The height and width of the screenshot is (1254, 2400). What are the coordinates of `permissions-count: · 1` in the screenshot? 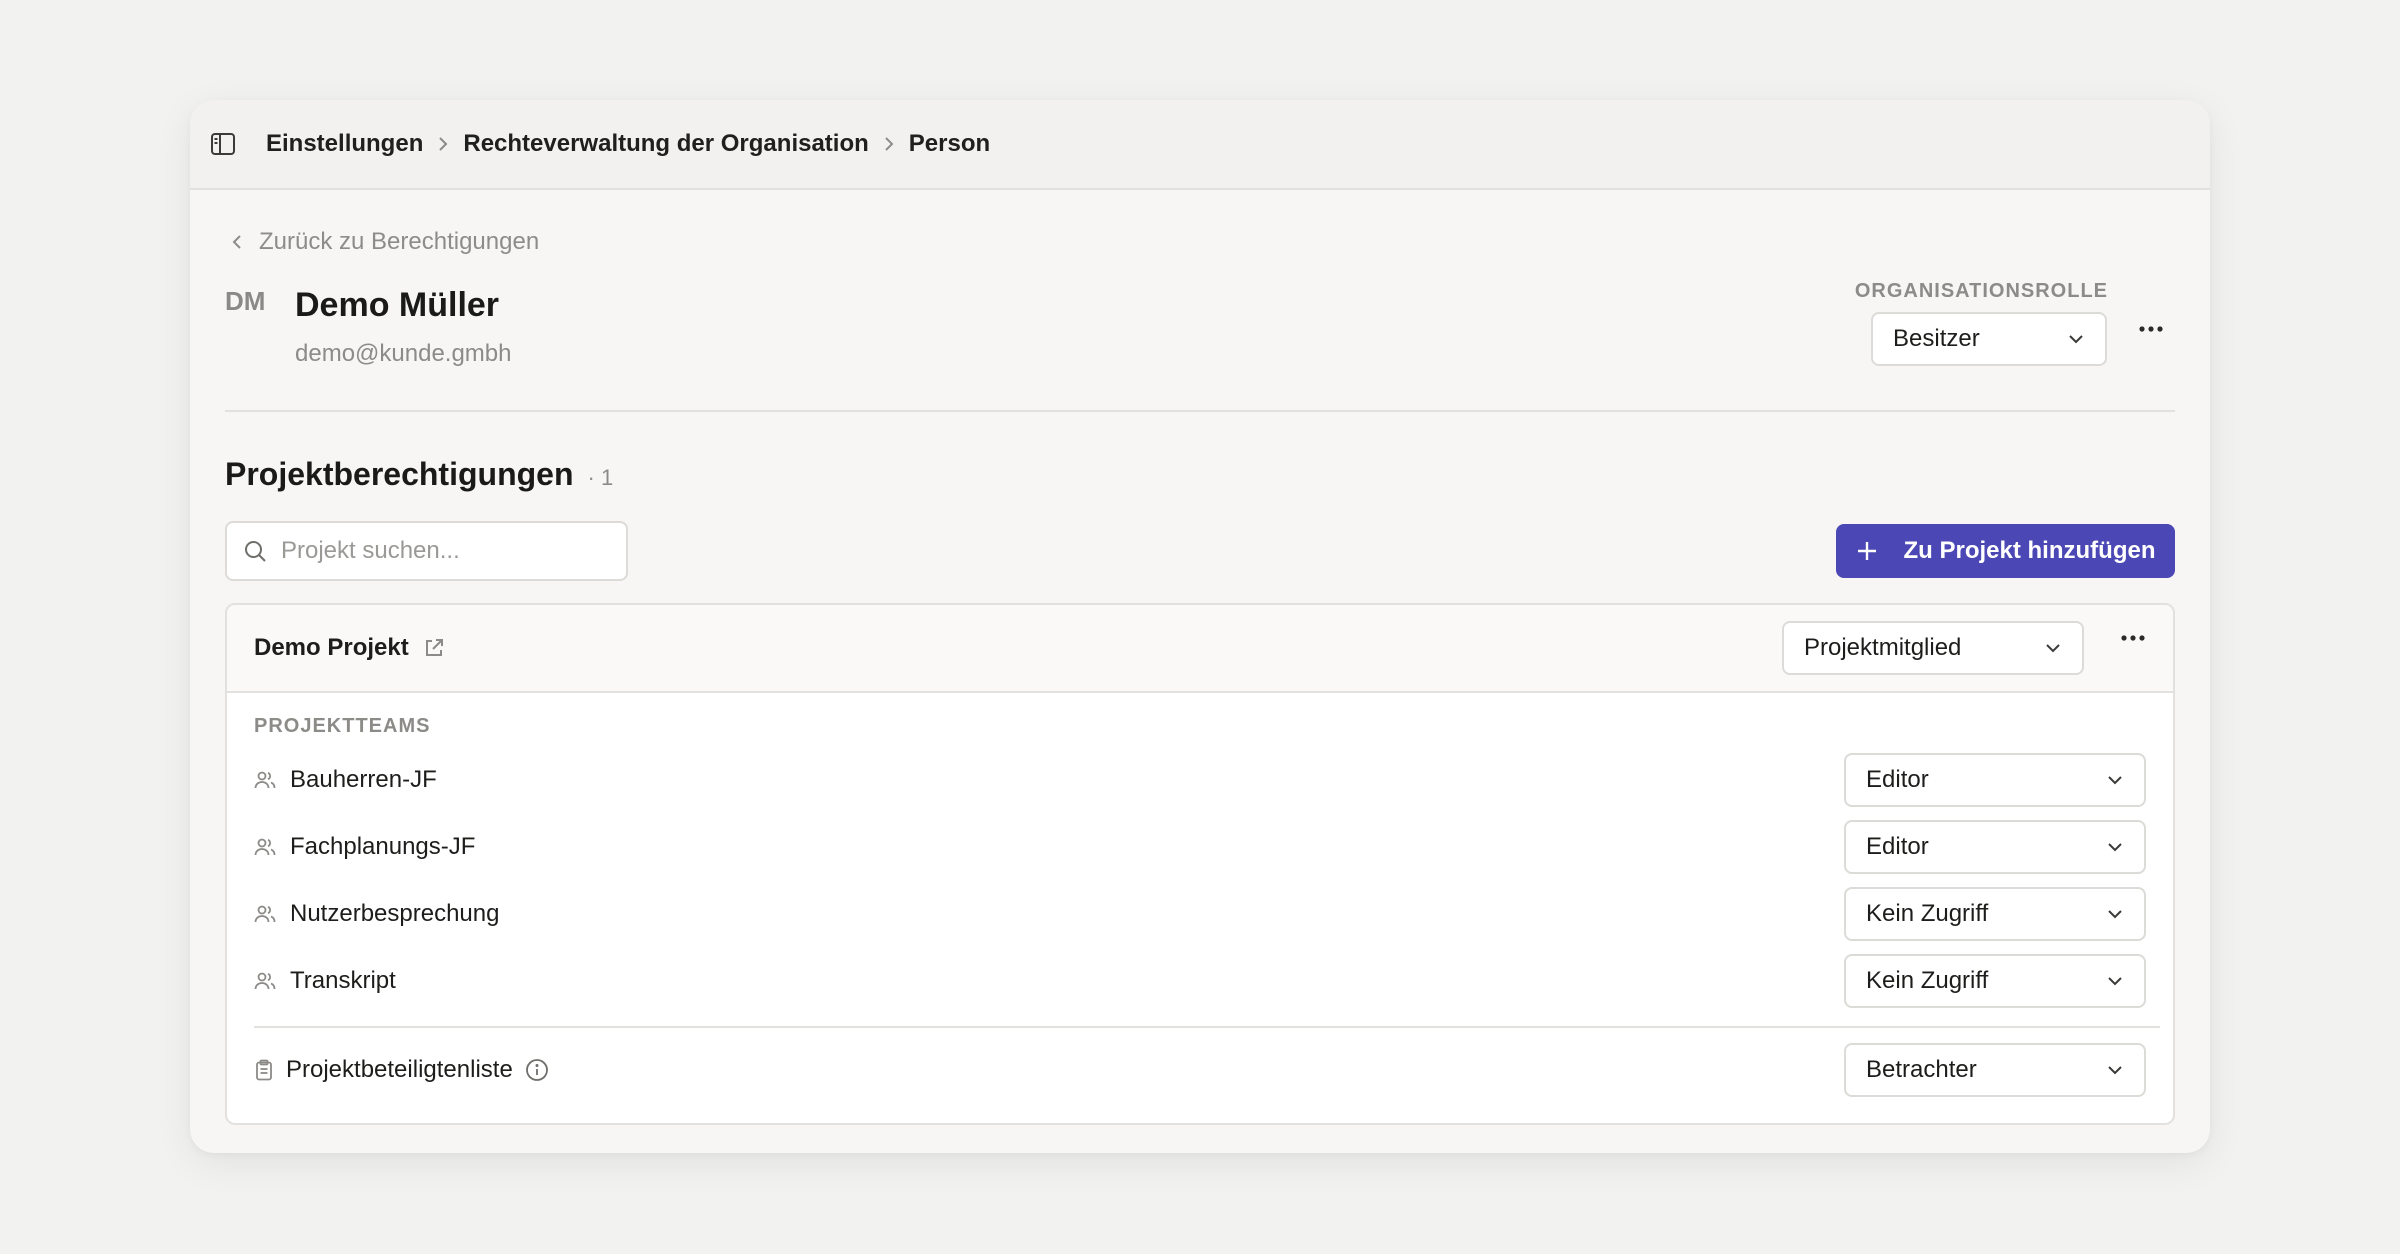 It's located at (600, 477).